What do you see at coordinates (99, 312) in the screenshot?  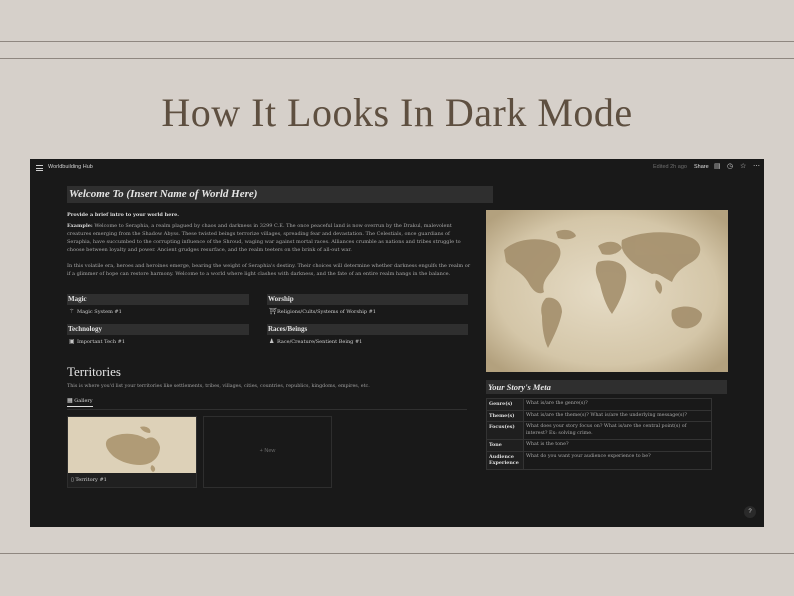 I see `magic-item-label: Magic System #1` at bounding box center [99, 312].